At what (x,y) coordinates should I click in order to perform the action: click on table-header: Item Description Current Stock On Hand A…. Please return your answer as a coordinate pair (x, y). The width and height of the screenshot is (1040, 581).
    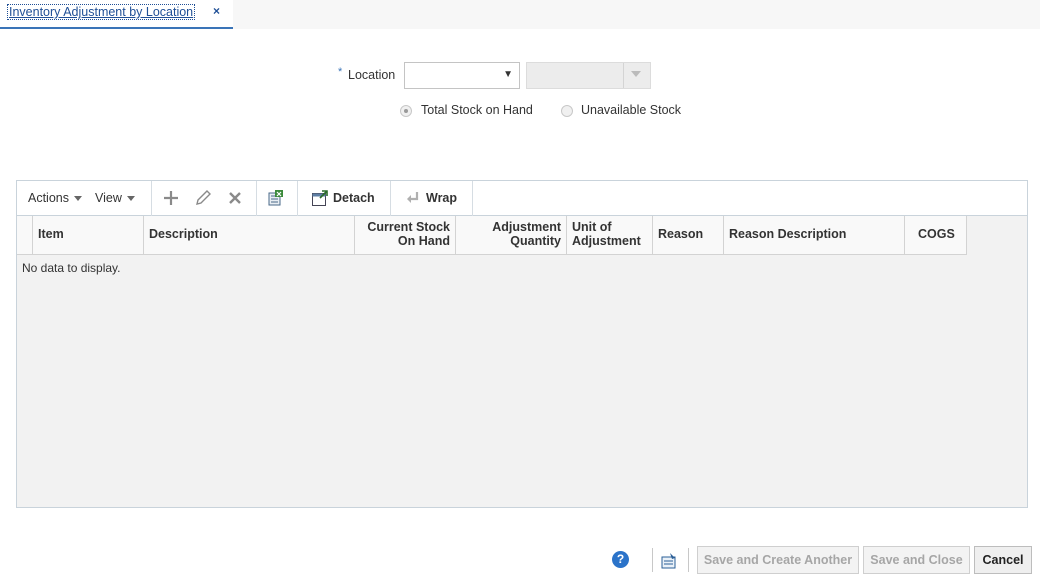
    Looking at the image, I should click on (492, 235).